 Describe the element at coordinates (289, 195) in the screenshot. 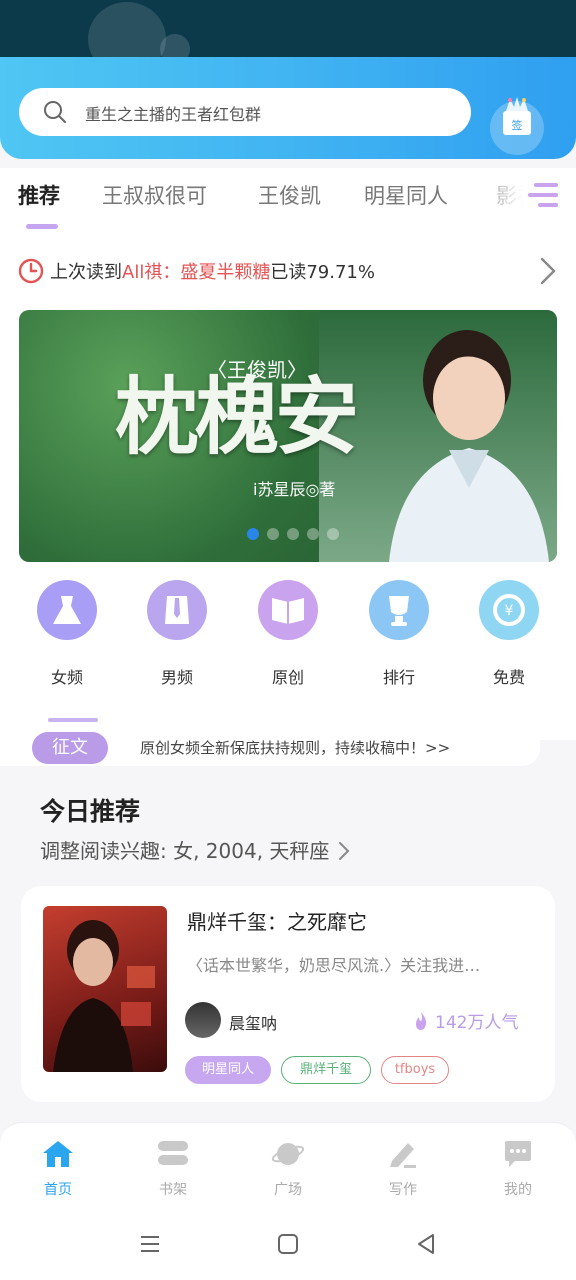

I see `tab-wang-junkai: 王俊凯` at that location.